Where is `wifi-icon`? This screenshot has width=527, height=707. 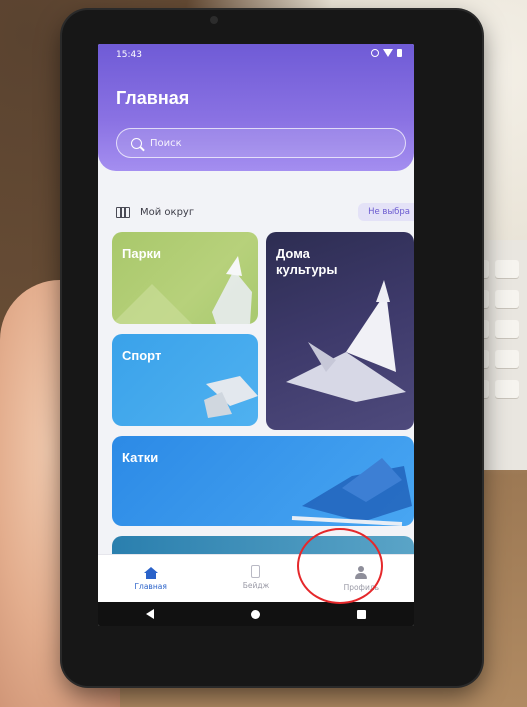 wifi-icon is located at coordinates (388, 53).